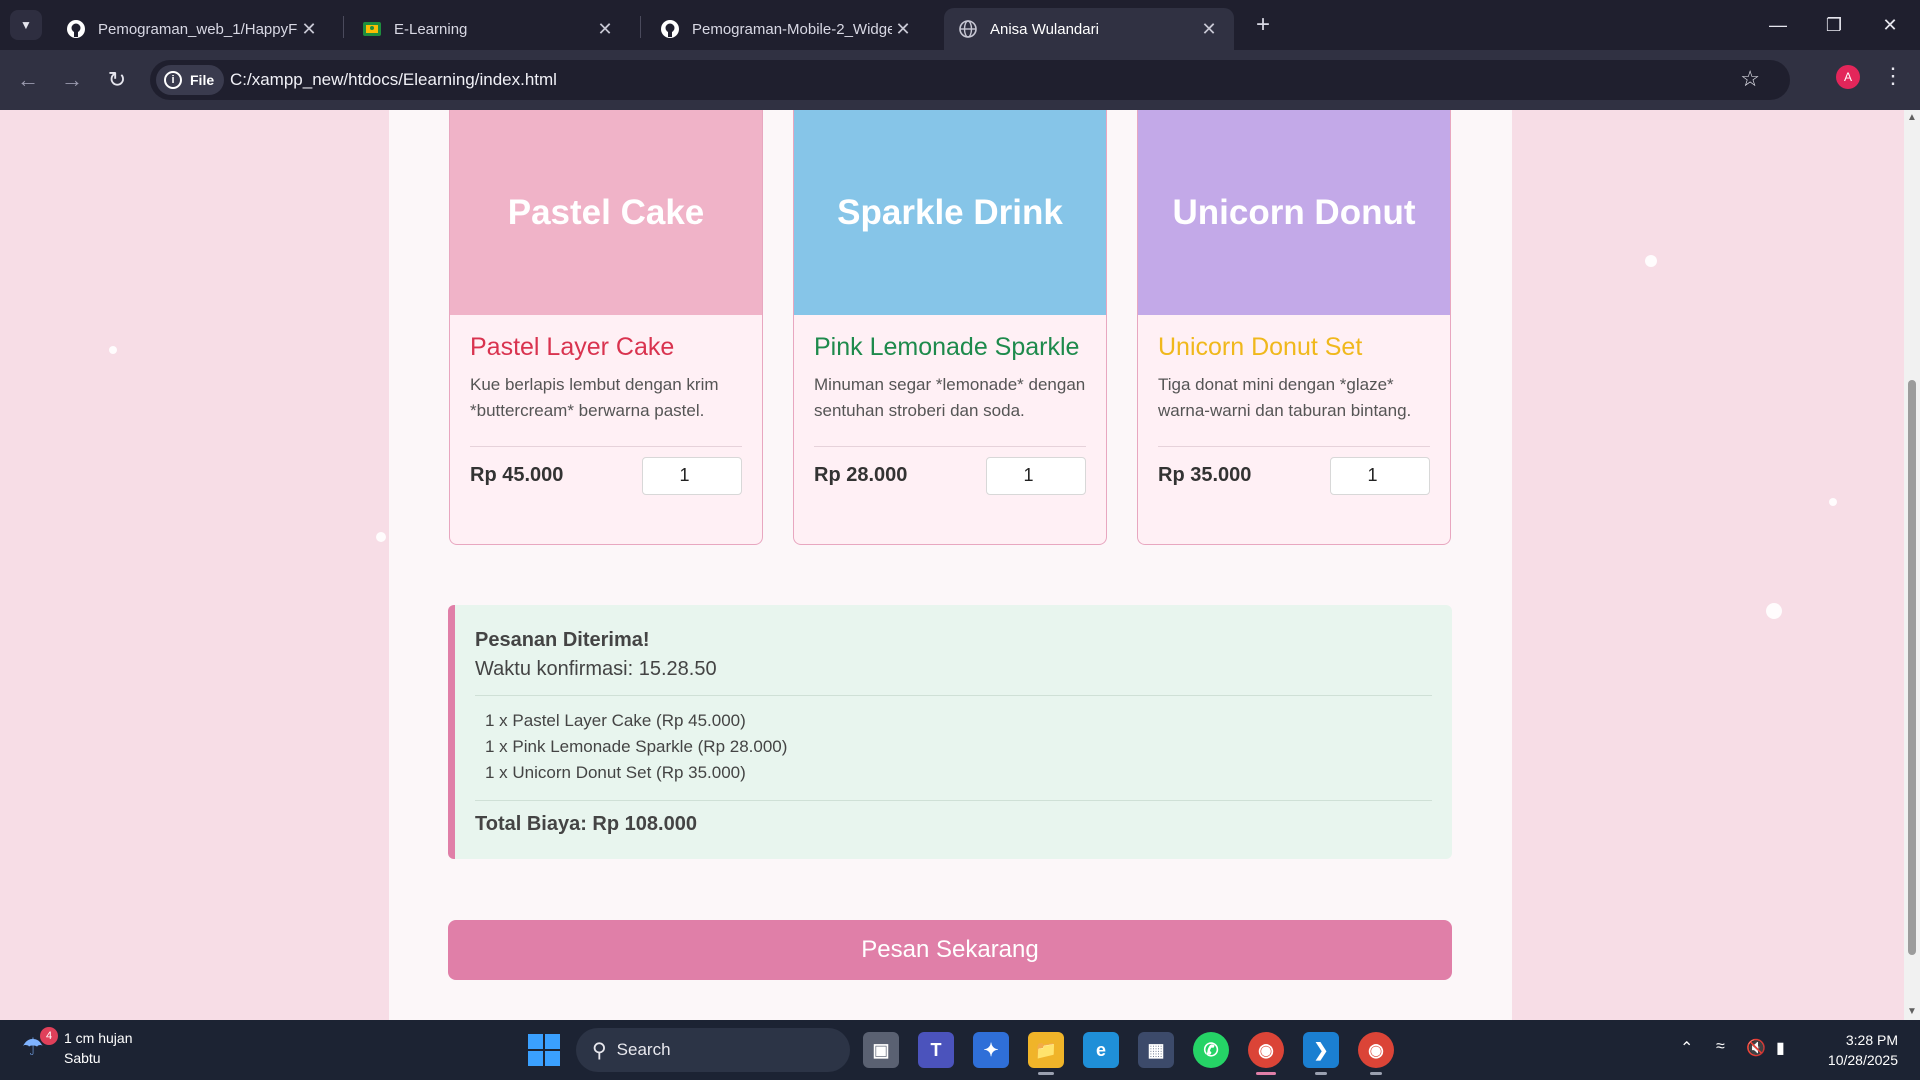 Image resolution: width=1920 pixels, height=1080 pixels. I want to click on wifi-icon: ≈, so click(1720, 1047).